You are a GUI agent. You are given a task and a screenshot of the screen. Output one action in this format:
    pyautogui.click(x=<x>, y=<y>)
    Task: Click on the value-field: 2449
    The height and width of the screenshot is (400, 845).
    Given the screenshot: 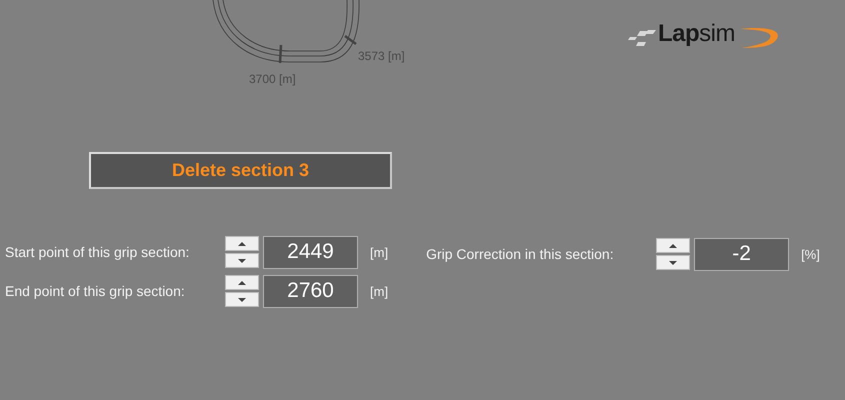 What is the action you would take?
    pyautogui.click(x=310, y=252)
    